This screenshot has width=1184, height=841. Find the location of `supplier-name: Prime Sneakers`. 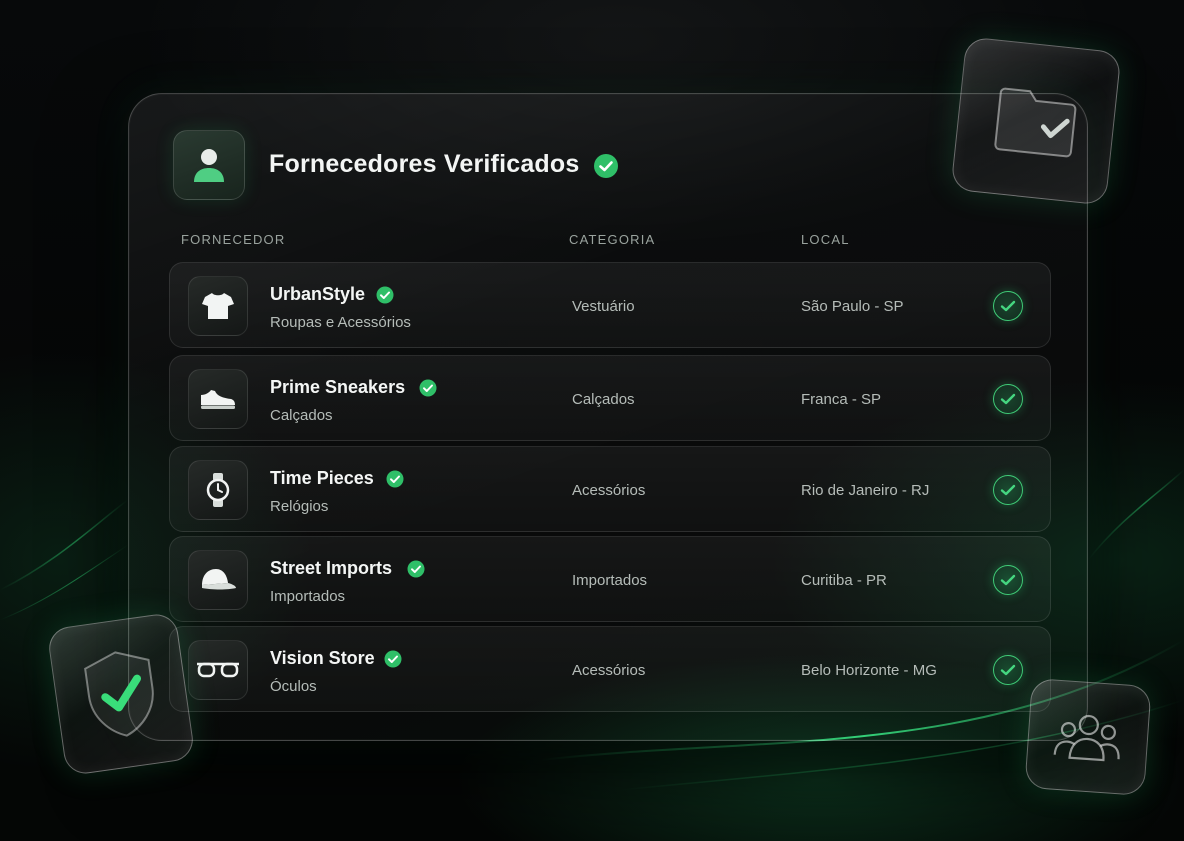

supplier-name: Prime Sneakers is located at coordinates (338, 387).